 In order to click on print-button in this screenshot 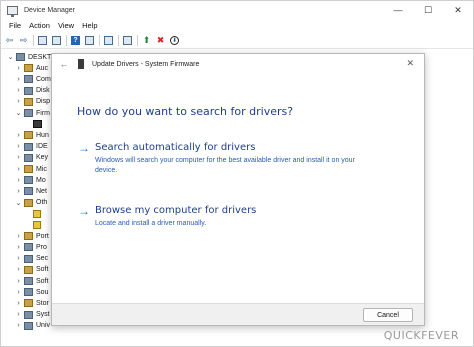, I will do `click(108, 40)`.